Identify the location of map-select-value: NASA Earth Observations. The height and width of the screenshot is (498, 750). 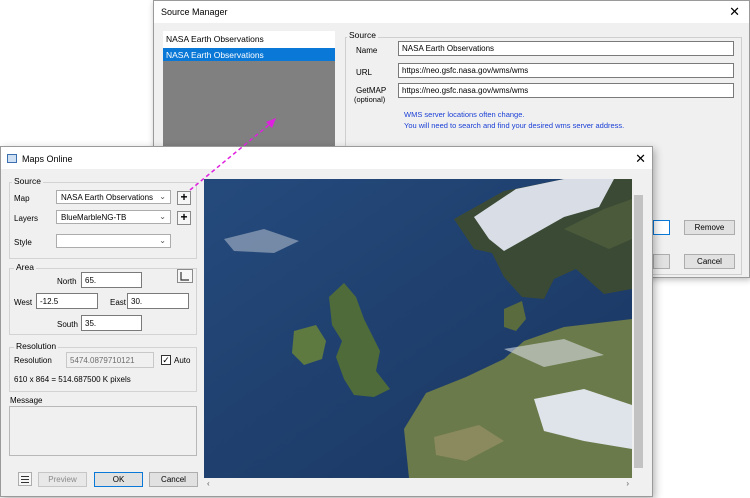
(107, 197).